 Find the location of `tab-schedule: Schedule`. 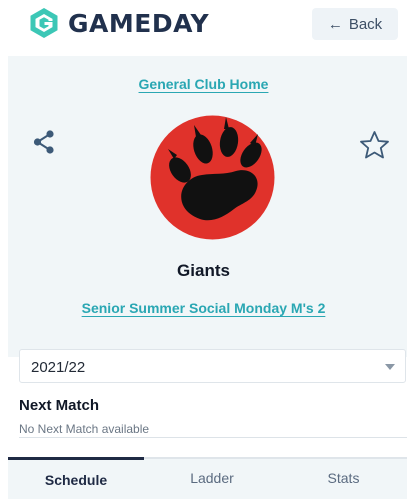

tab-schedule: Schedule is located at coordinates (76, 478).